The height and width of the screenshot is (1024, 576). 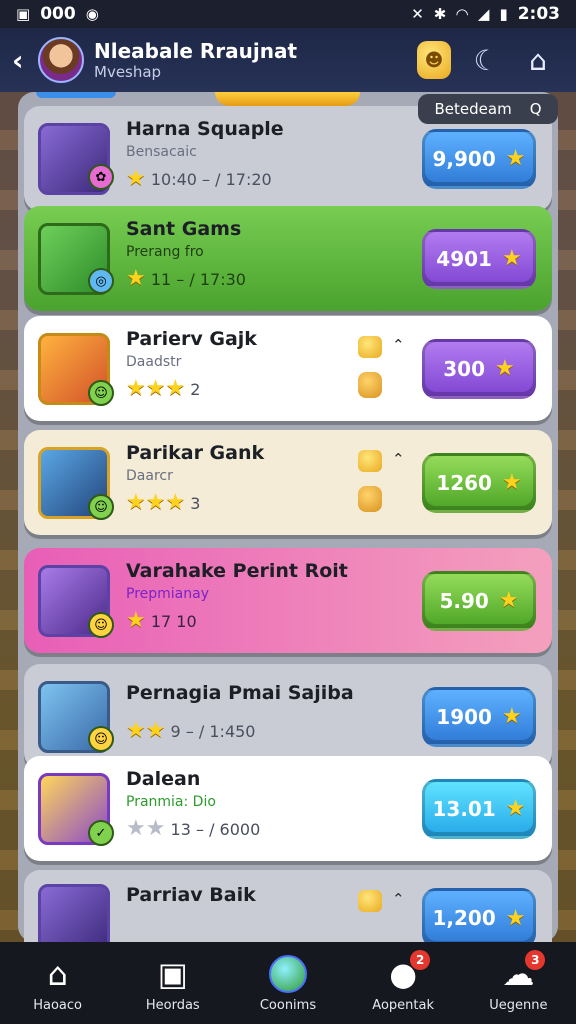 What do you see at coordinates (535, 959) in the screenshot?
I see `notification-badge: 3` at bounding box center [535, 959].